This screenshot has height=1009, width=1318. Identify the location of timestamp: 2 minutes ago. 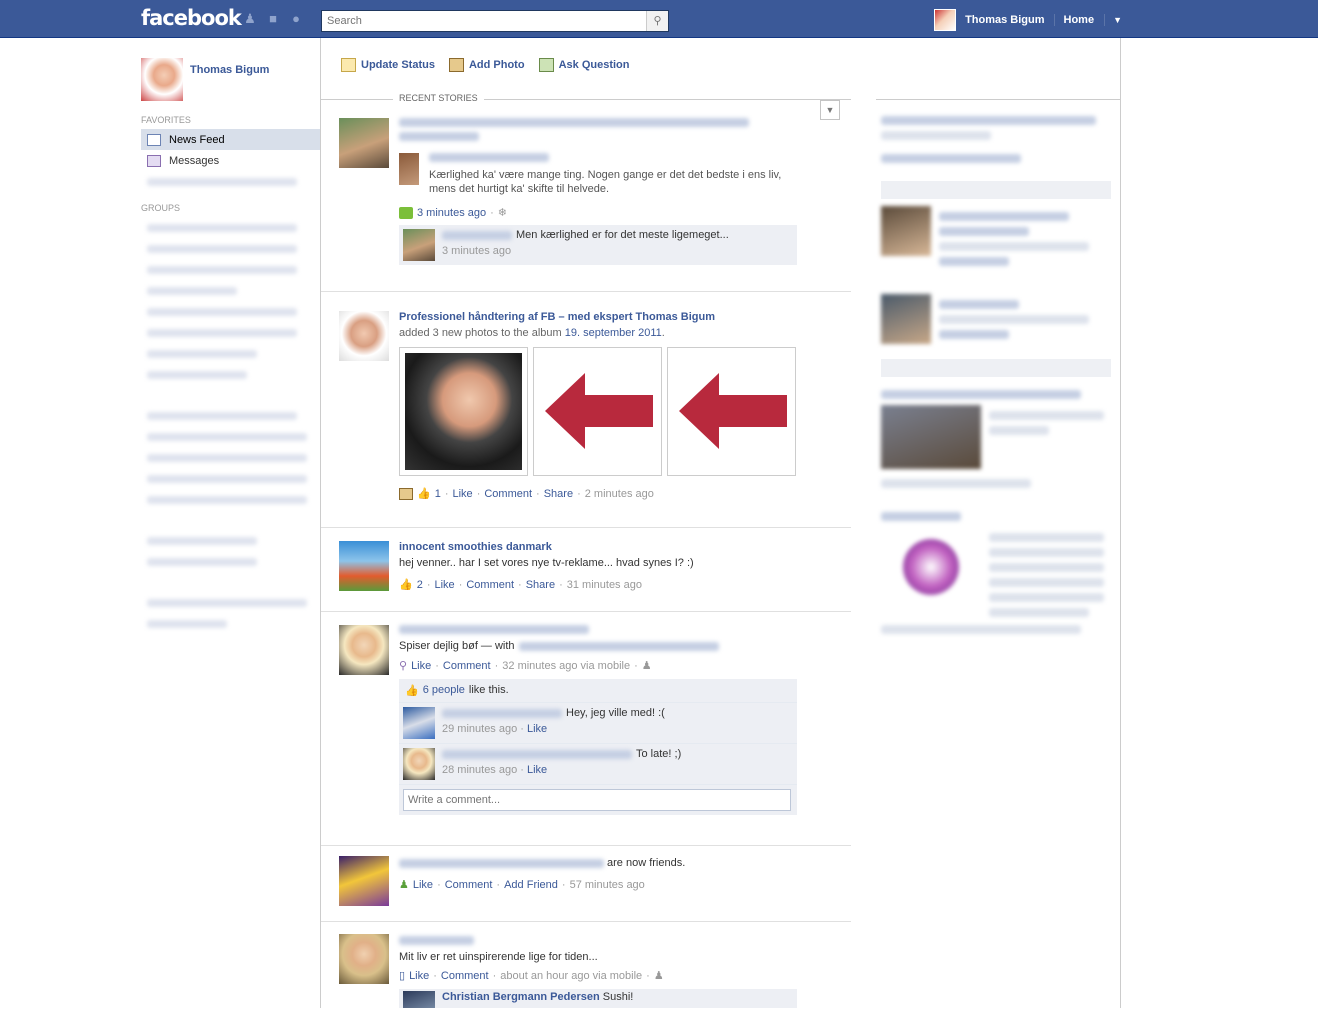
(619, 494).